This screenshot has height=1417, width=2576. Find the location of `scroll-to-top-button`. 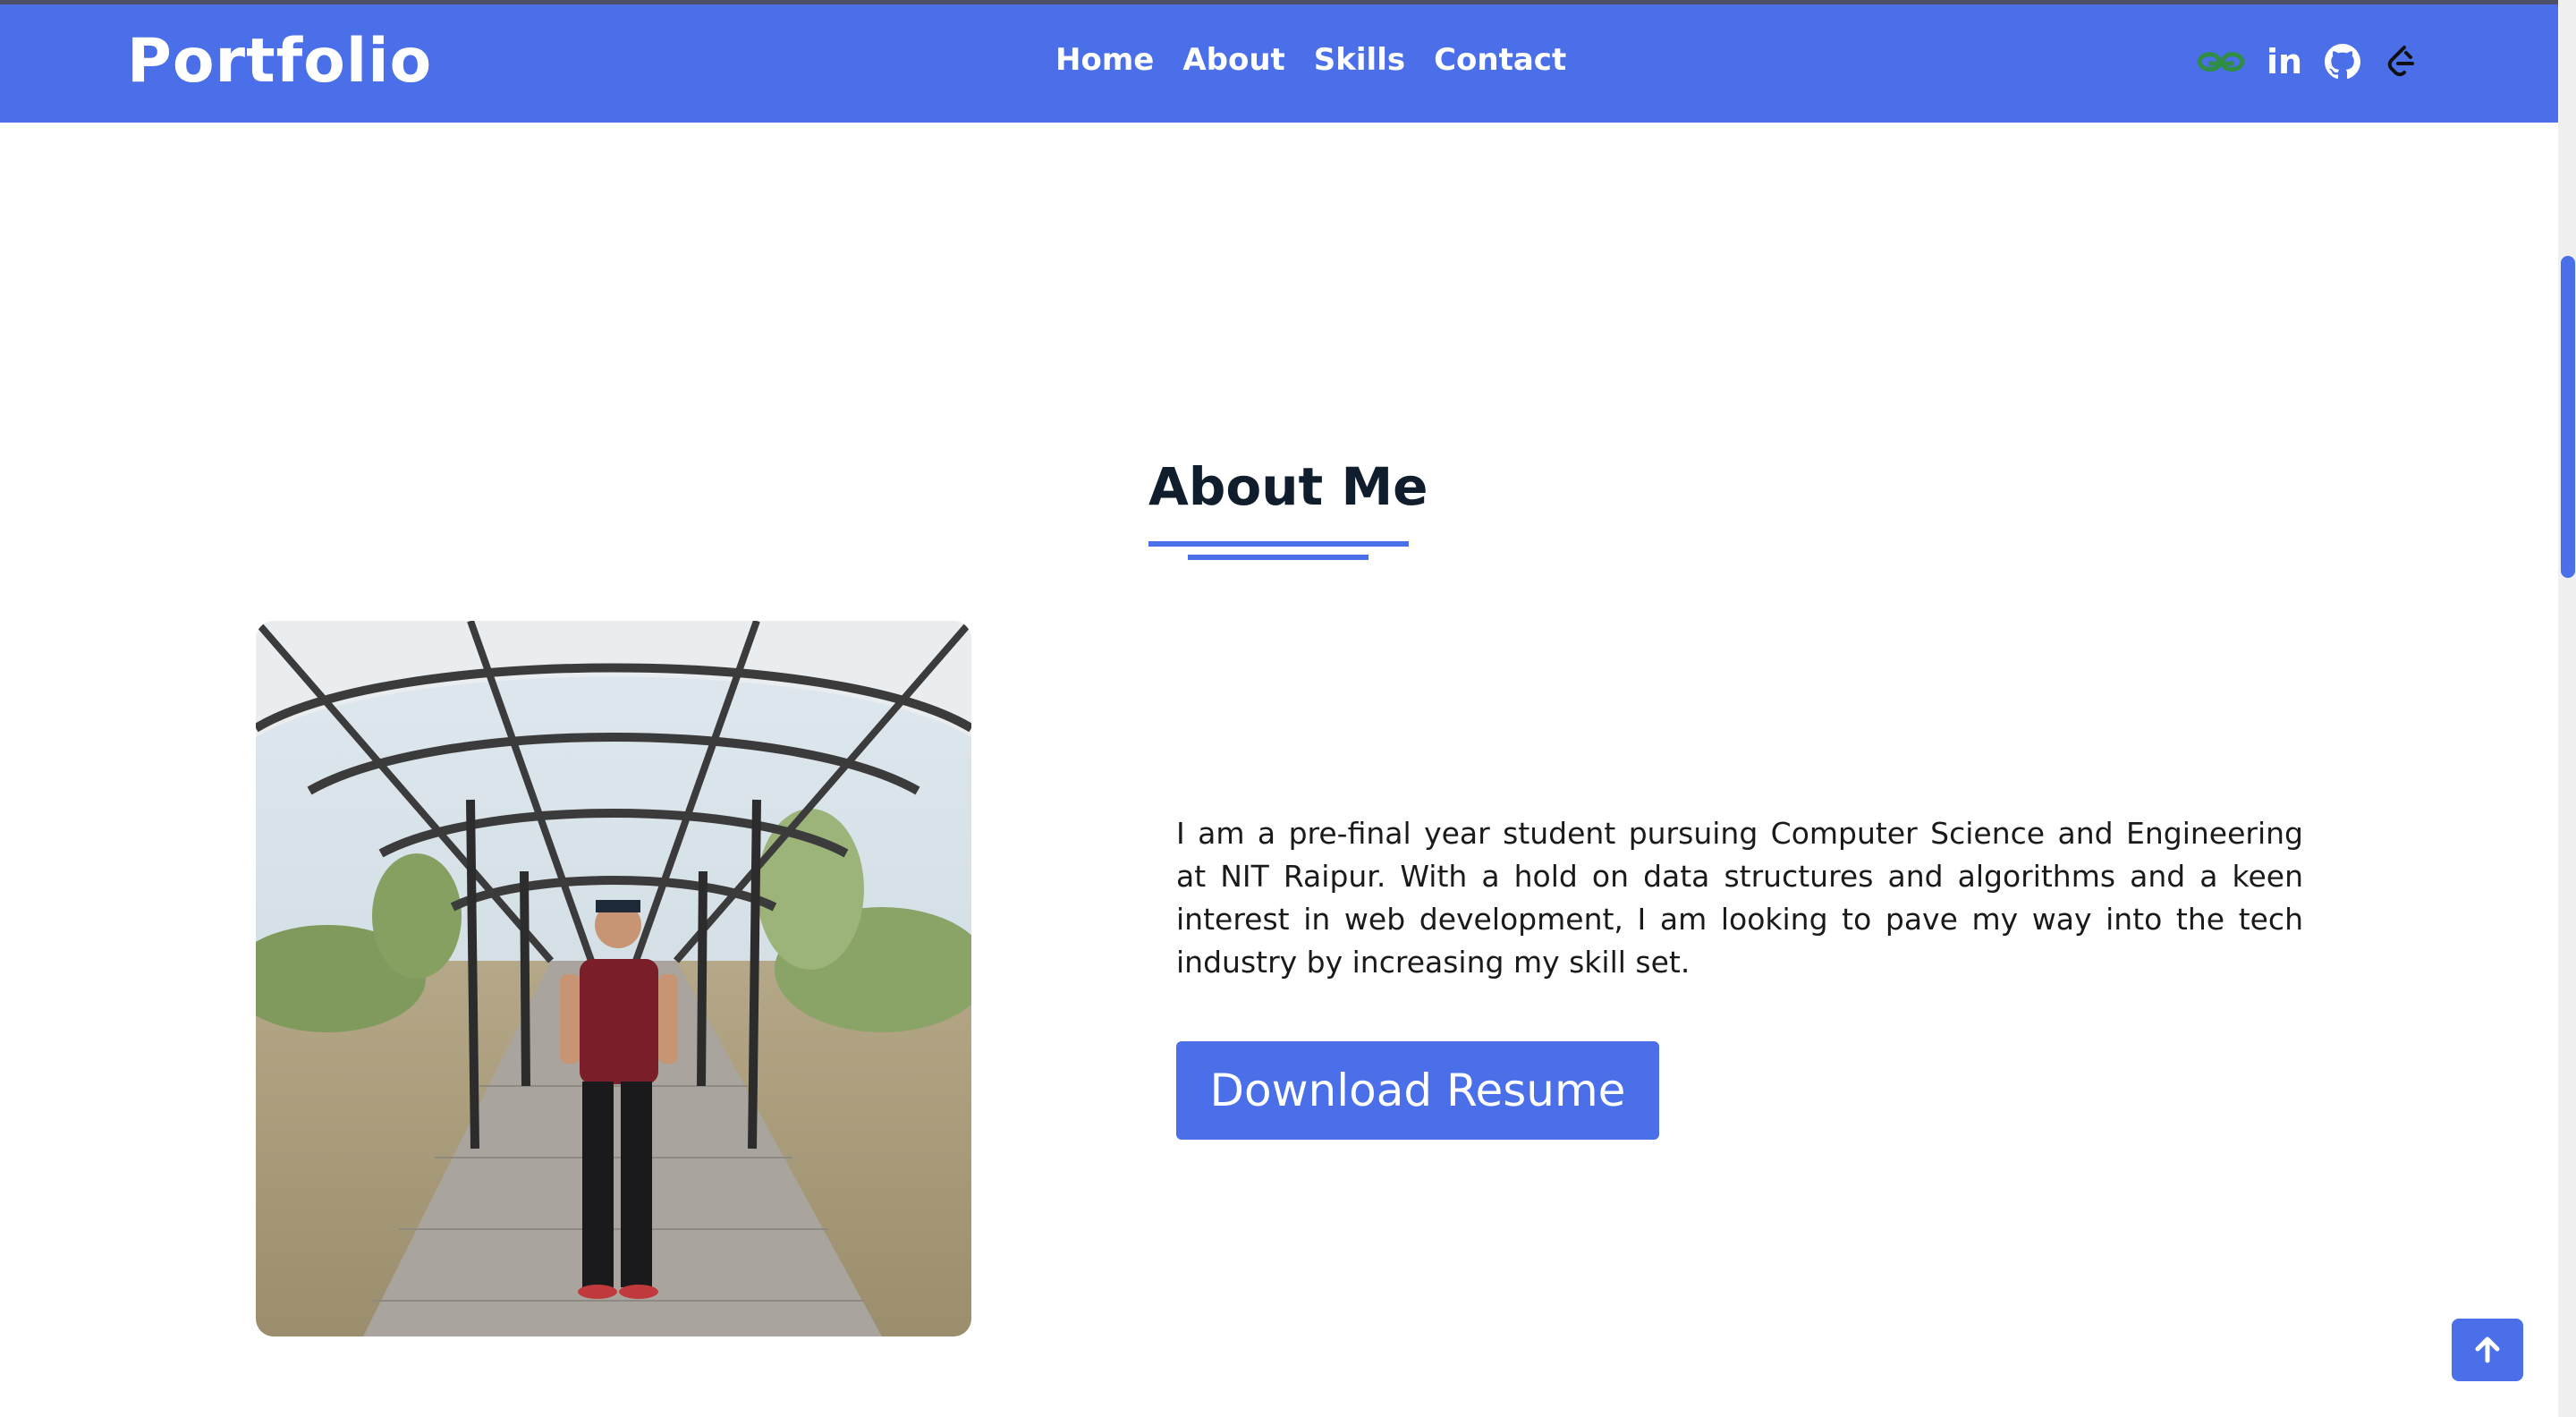

scroll-to-top-button is located at coordinates (2487, 1350).